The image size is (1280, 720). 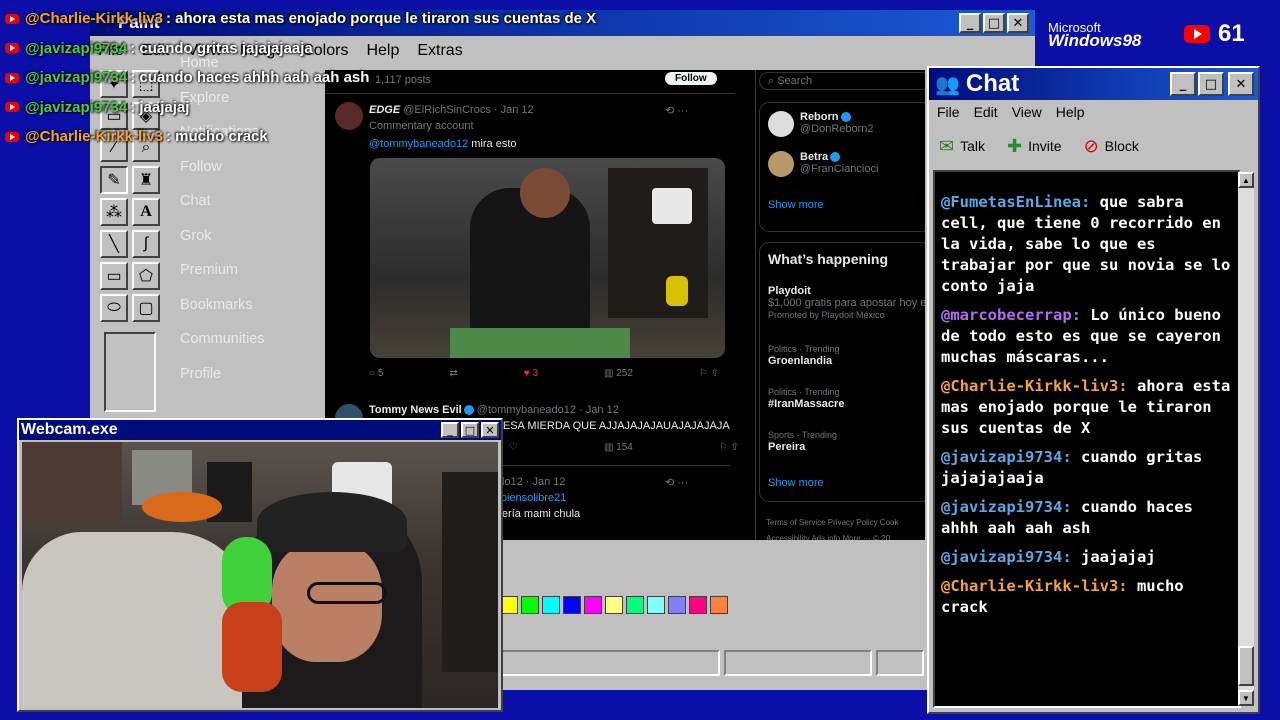 I want to click on overlay-message: : jaajajaj, so click(x=160, y=107).